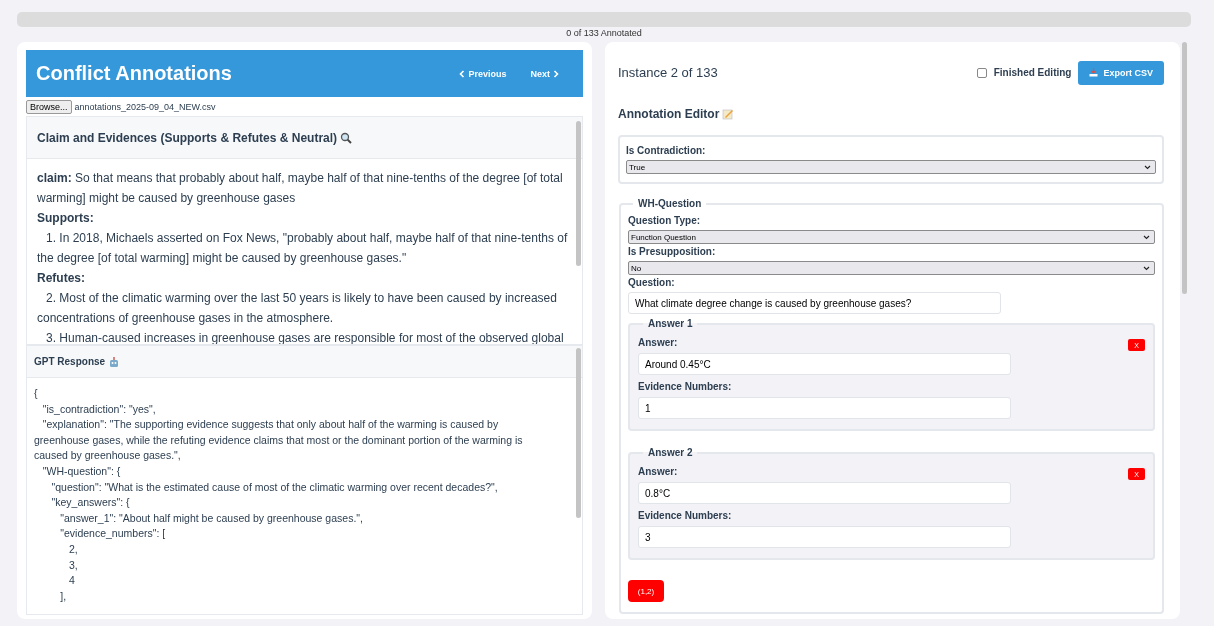 Image resolution: width=1214 pixels, height=626 pixels. I want to click on chevron-right-icon, so click(556, 73).